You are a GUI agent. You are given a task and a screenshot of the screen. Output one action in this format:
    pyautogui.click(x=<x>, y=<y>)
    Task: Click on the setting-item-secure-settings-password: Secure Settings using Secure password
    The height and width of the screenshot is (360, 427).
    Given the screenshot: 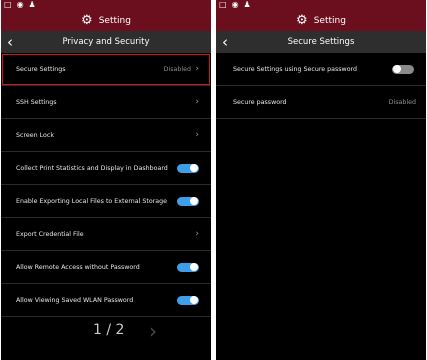 What is the action you would take?
    pyautogui.click(x=321, y=69)
    